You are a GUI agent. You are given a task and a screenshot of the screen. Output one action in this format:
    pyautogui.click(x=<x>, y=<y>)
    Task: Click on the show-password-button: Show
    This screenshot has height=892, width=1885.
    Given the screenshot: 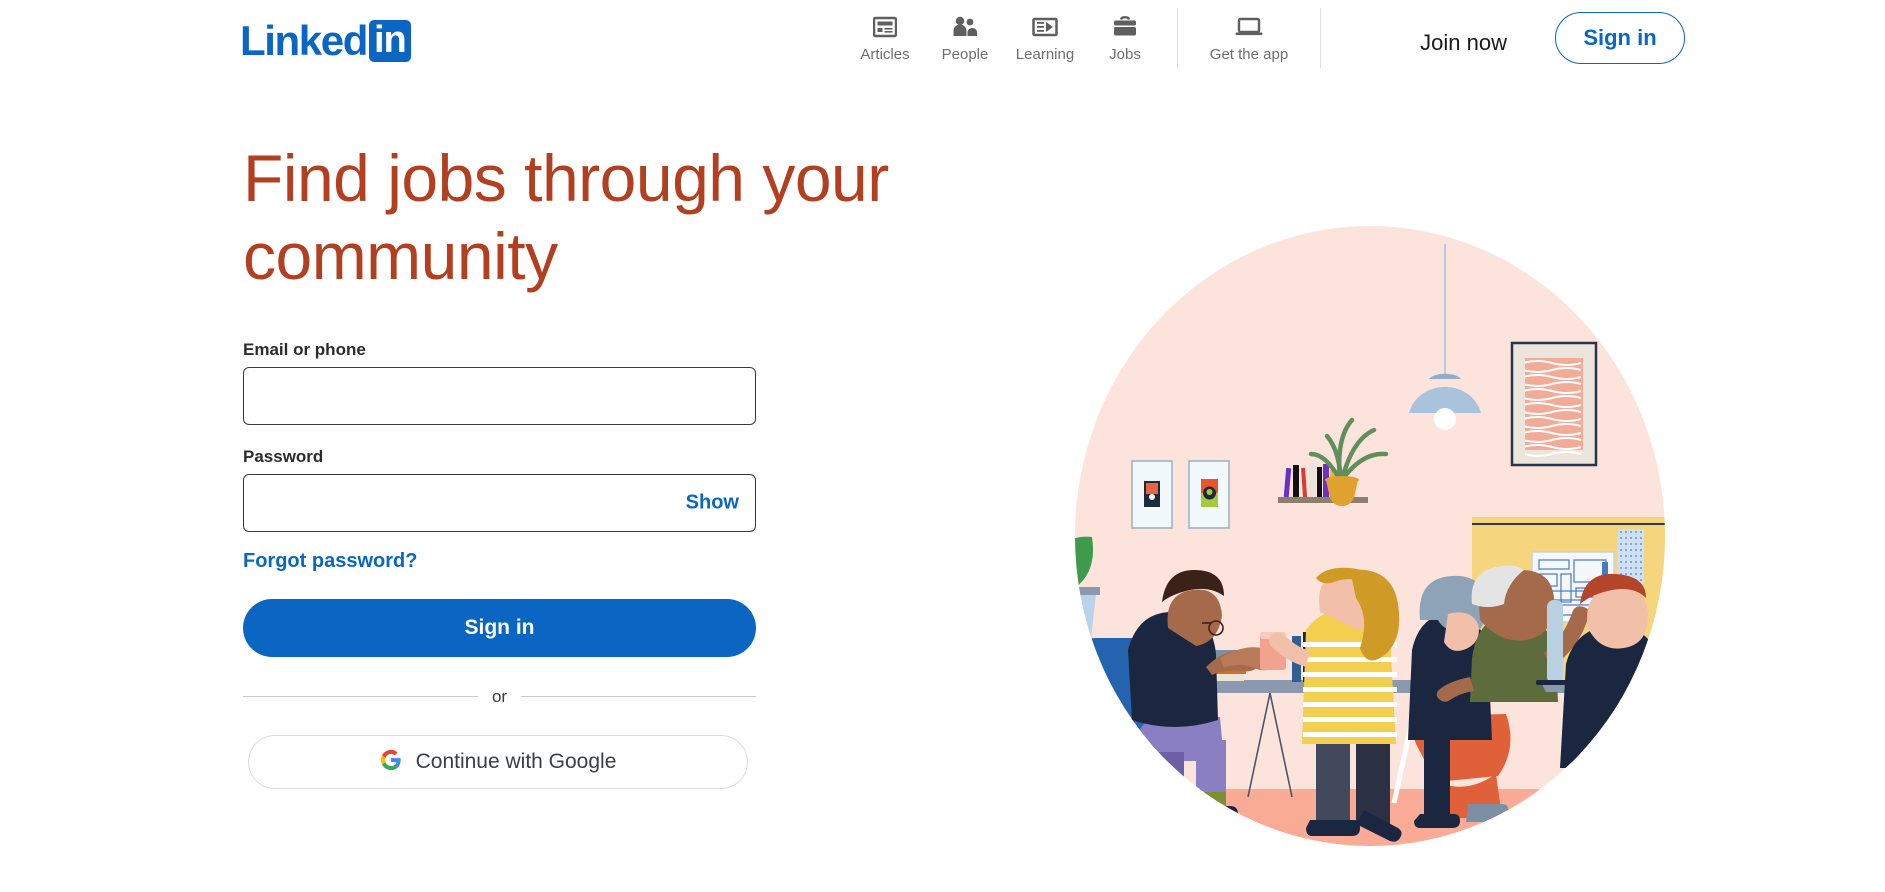 What is the action you would take?
    pyautogui.click(x=712, y=502)
    